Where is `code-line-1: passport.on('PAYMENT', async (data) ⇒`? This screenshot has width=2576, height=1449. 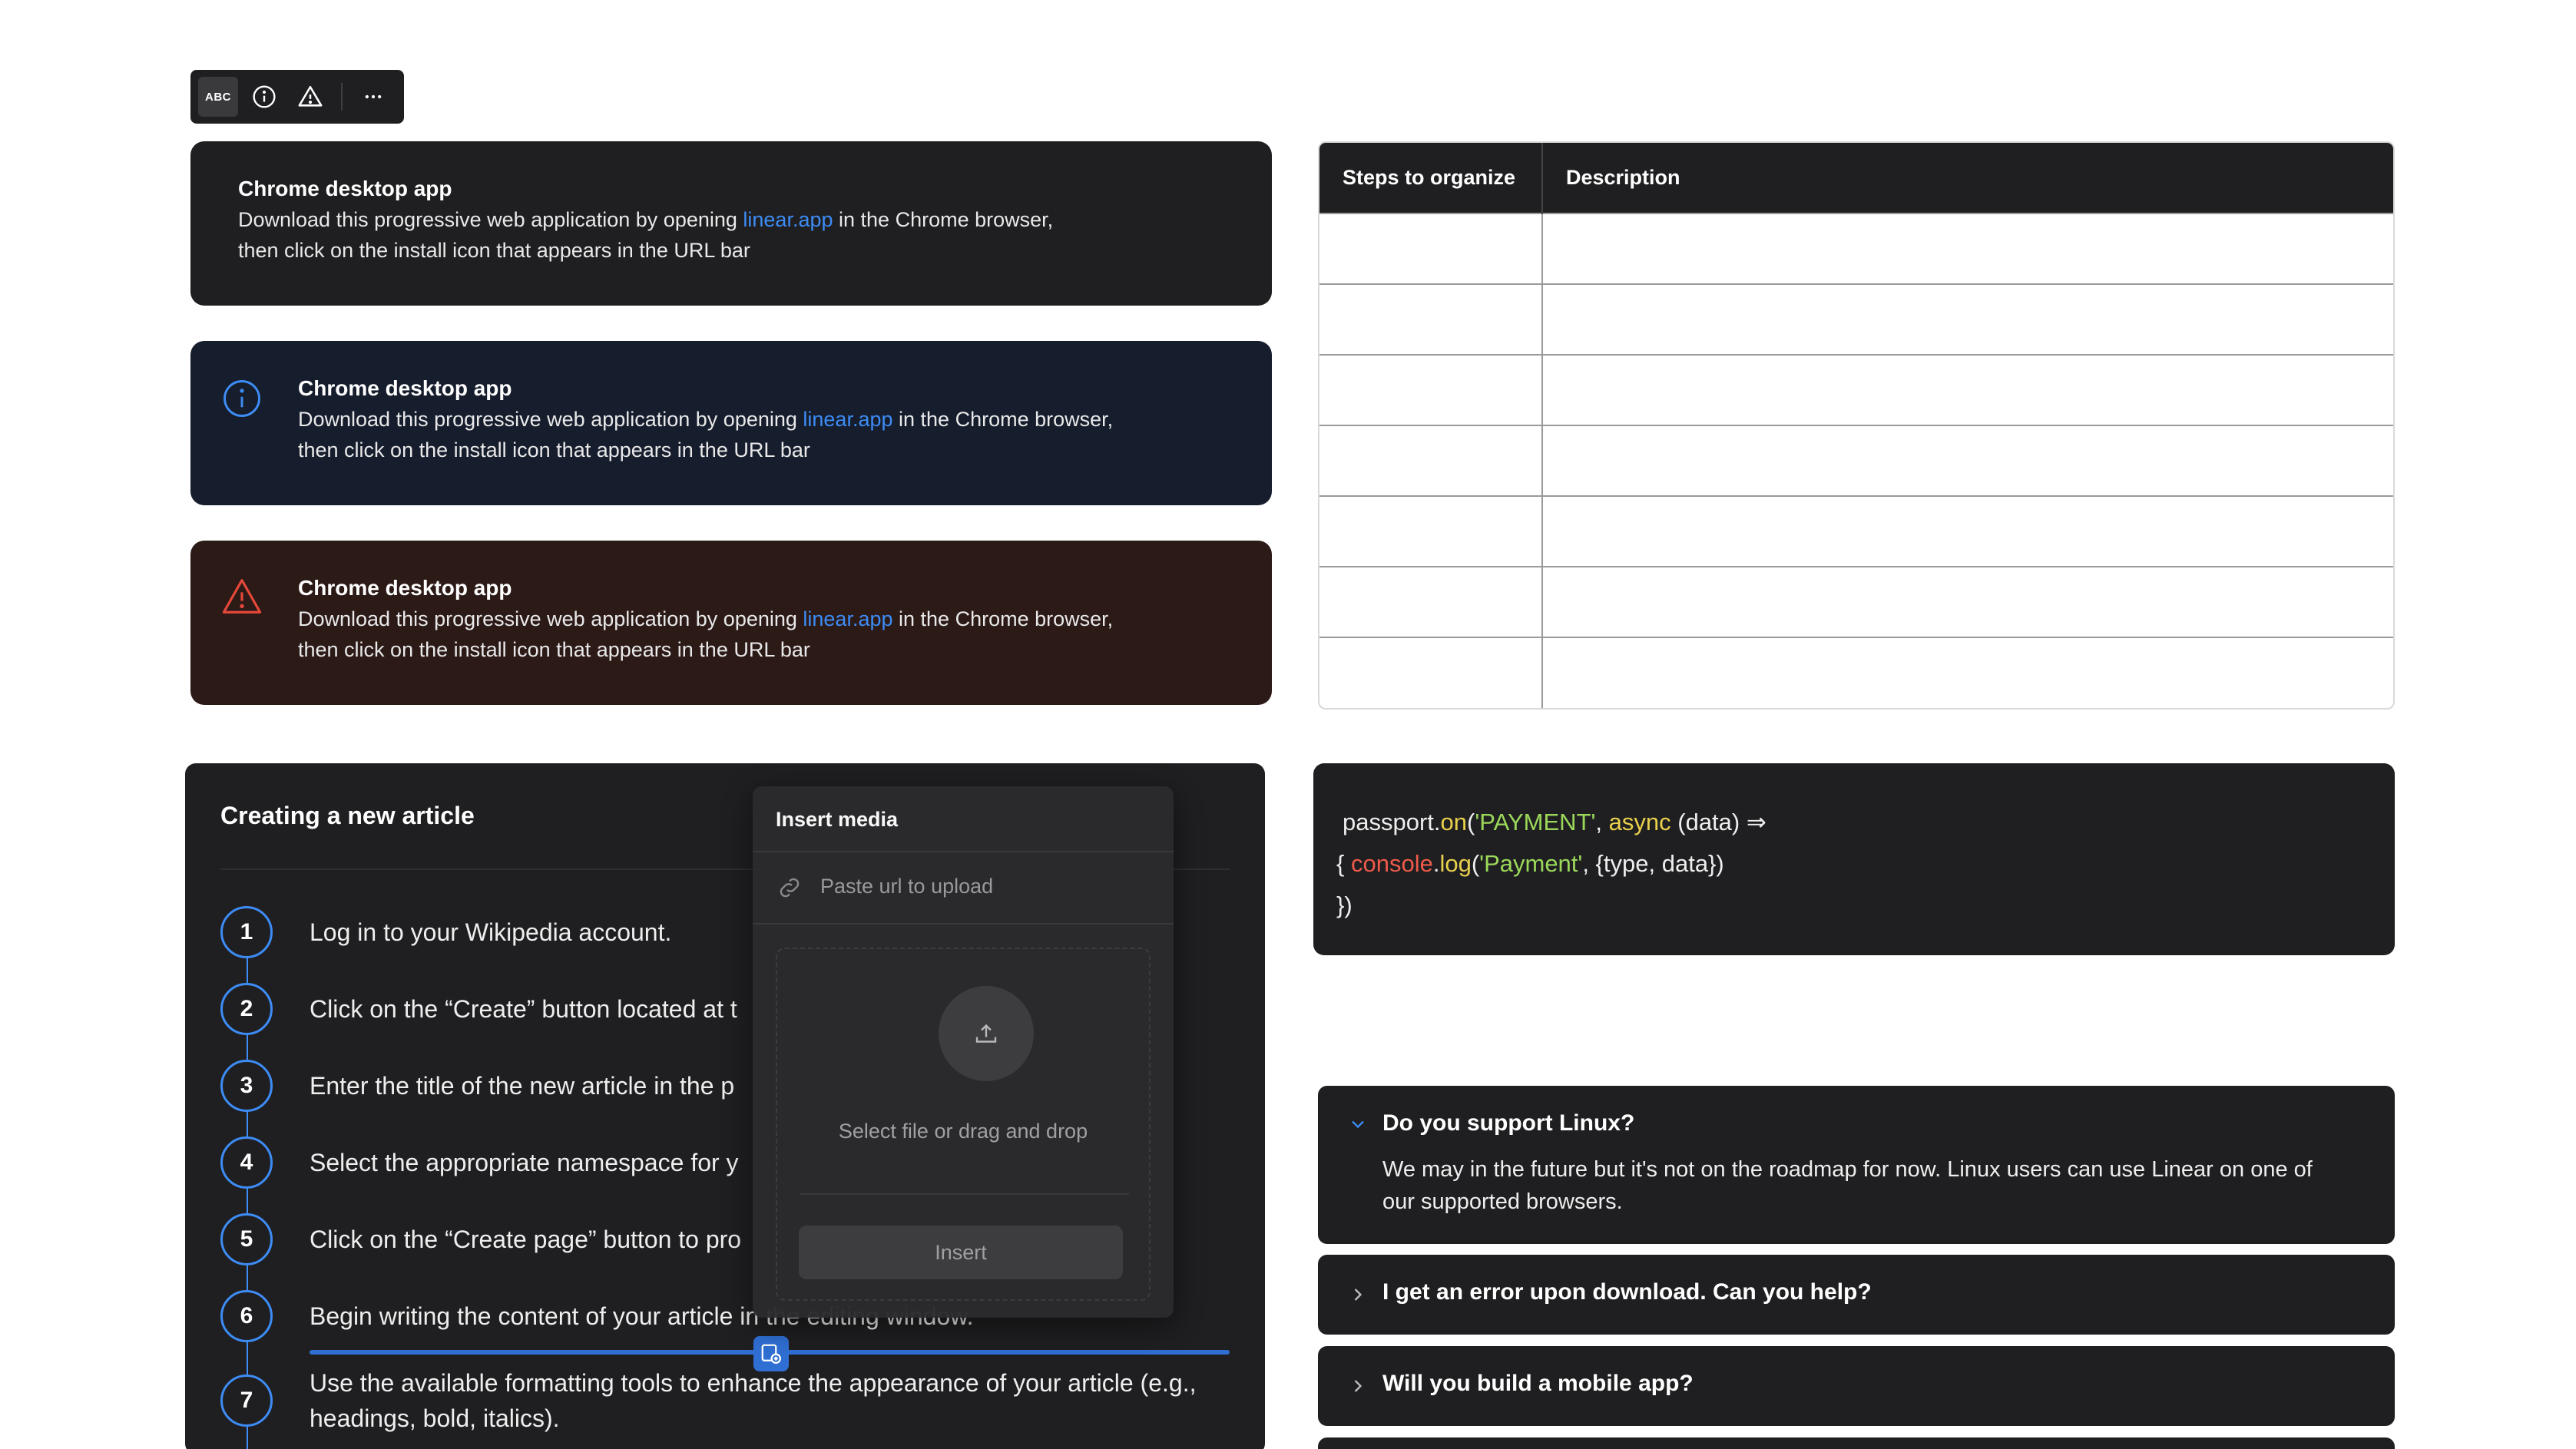
code-line-1: passport.on('PAYMENT', async (data) ⇒ is located at coordinates (1854, 822).